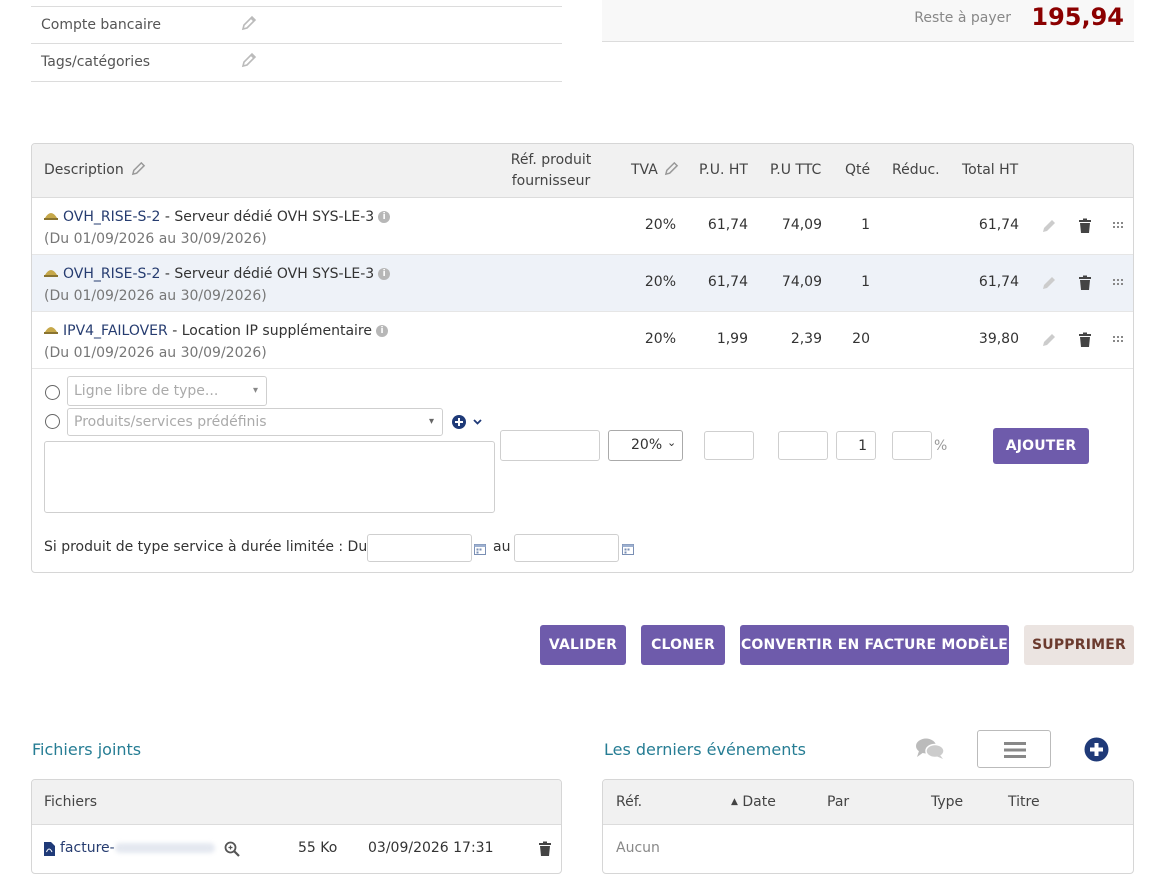  What do you see at coordinates (566, 548) in the screenshot?
I see `service-end-date-input` at bounding box center [566, 548].